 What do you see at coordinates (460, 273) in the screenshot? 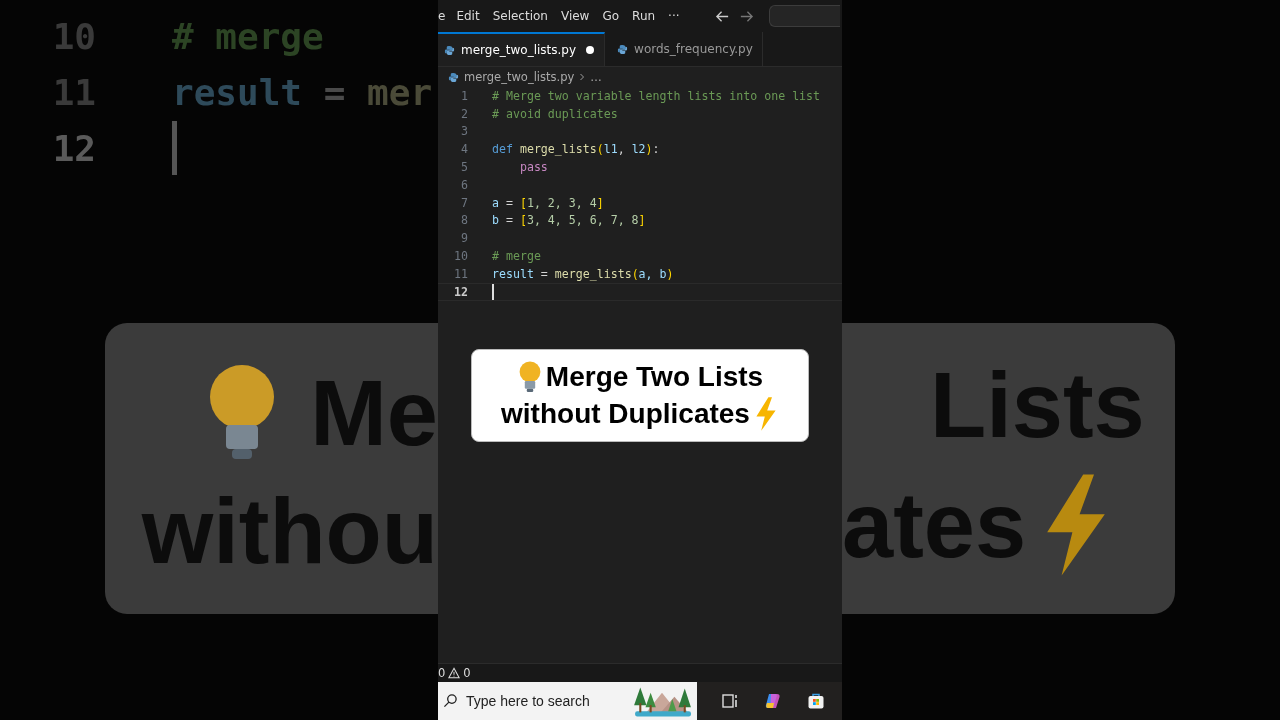
I see `line-number: 11` at bounding box center [460, 273].